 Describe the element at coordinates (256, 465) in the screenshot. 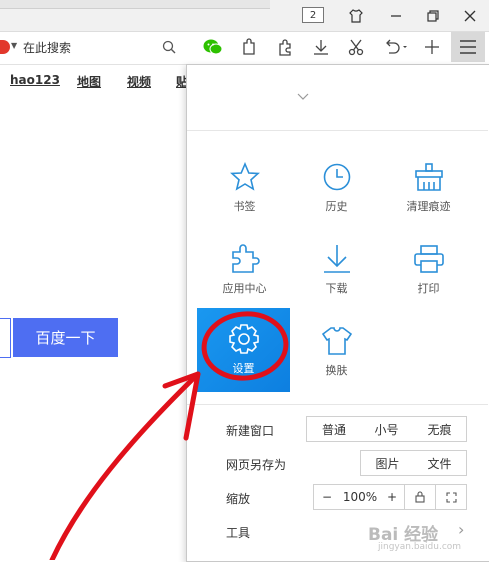

I see `save-page-label: 网页另存为` at that location.